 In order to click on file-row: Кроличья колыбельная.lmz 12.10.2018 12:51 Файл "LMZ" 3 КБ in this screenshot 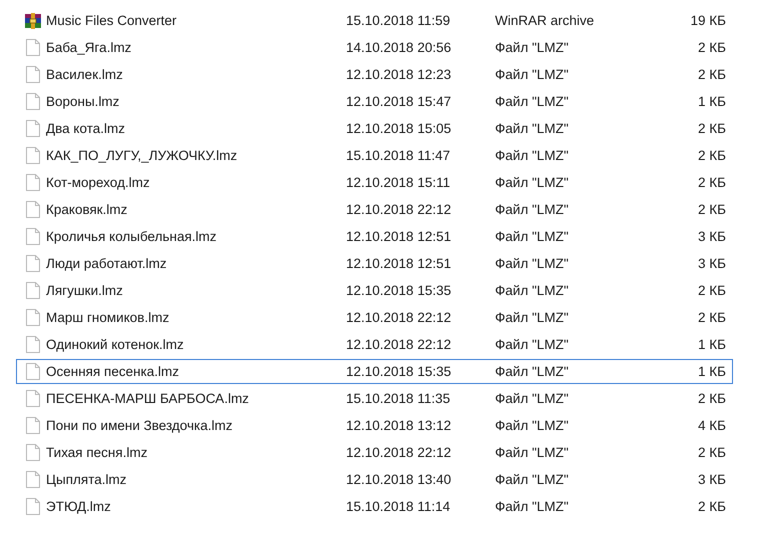, I will do `click(374, 236)`.